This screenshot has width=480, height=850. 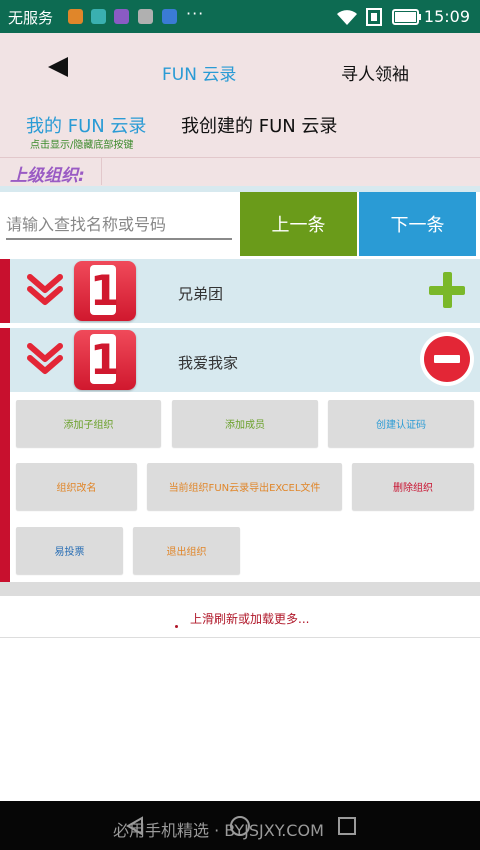 What do you see at coordinates (347, 826) in the screenshot?
I see `recents-square-icon` at bounding box center [347, 826].